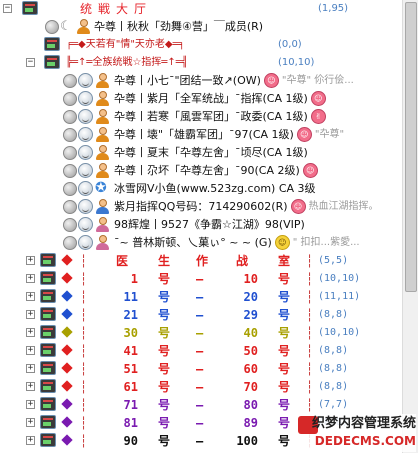 The width and height of the screenshot is (418, 453). Describe the element at coordinates (201, 261) in the screenshot. I see `tree-row-table-header: + ┆ 医 生 作 战 室 ┆ (5,5)` at that location.